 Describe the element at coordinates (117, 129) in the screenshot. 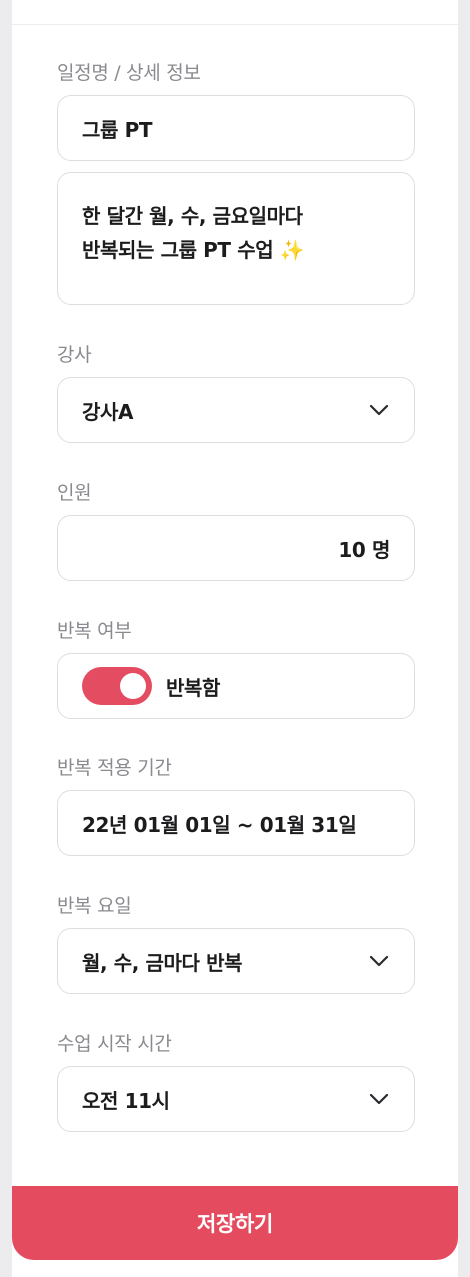

I see `schedule-name-value: 그룹 PT` at that location.